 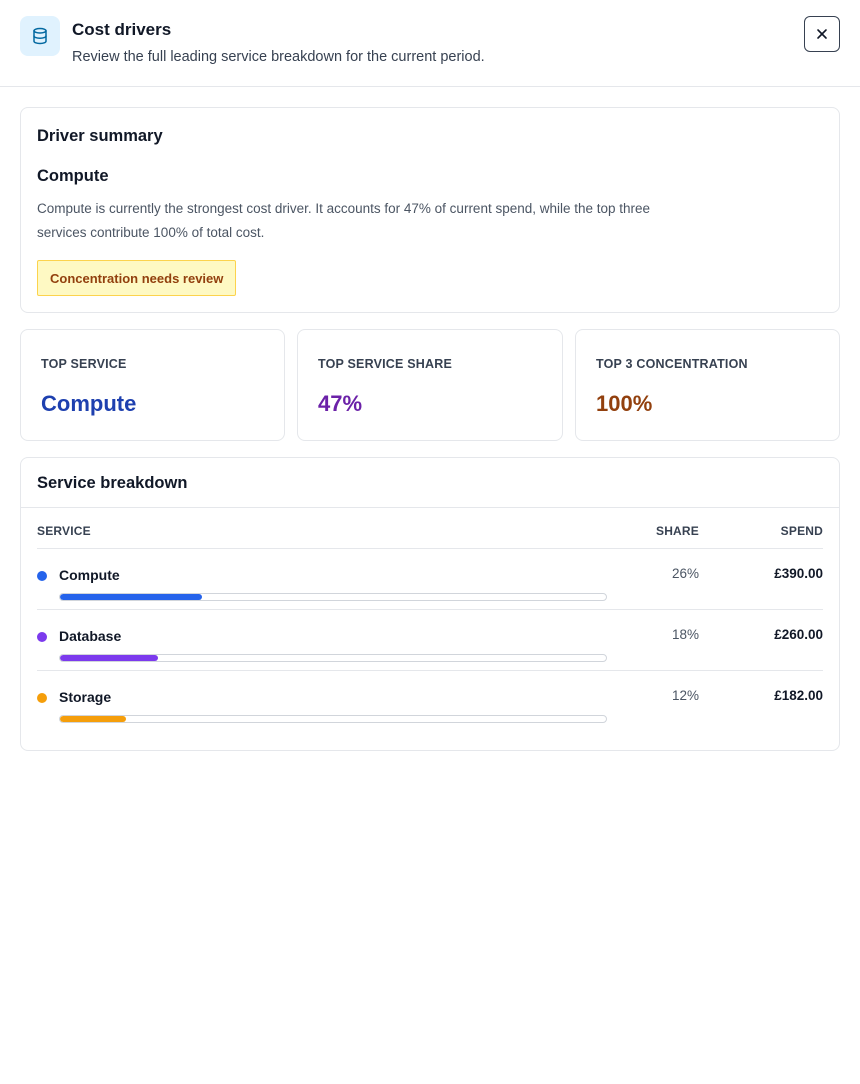 What do you see at coordinates (40, 36) in the screenshot?
I see `database-icon` at bounding box center [40, 36].